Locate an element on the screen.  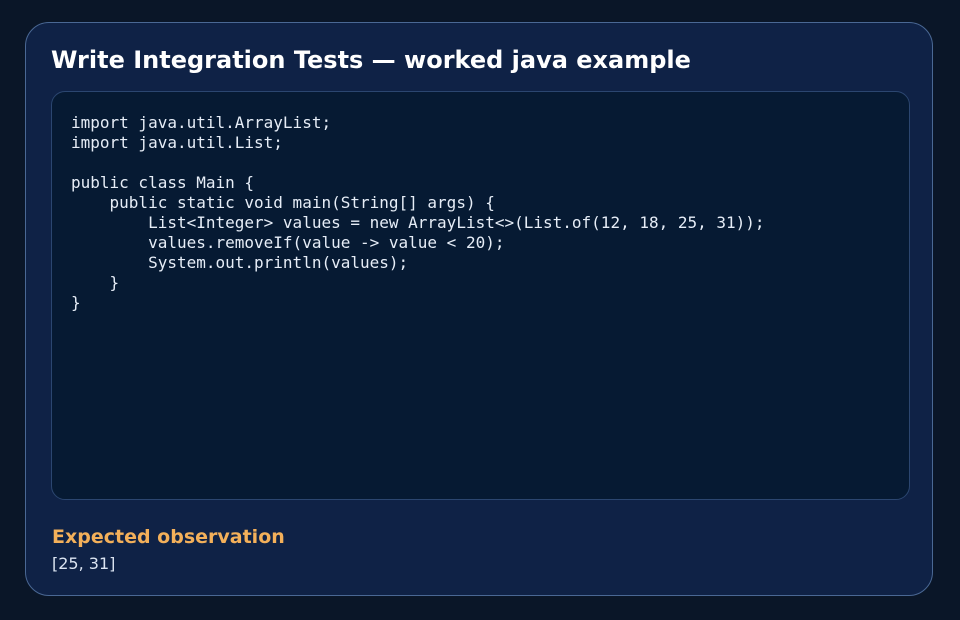
observation-value: [25, 31] is located at coordinates (84, 563).